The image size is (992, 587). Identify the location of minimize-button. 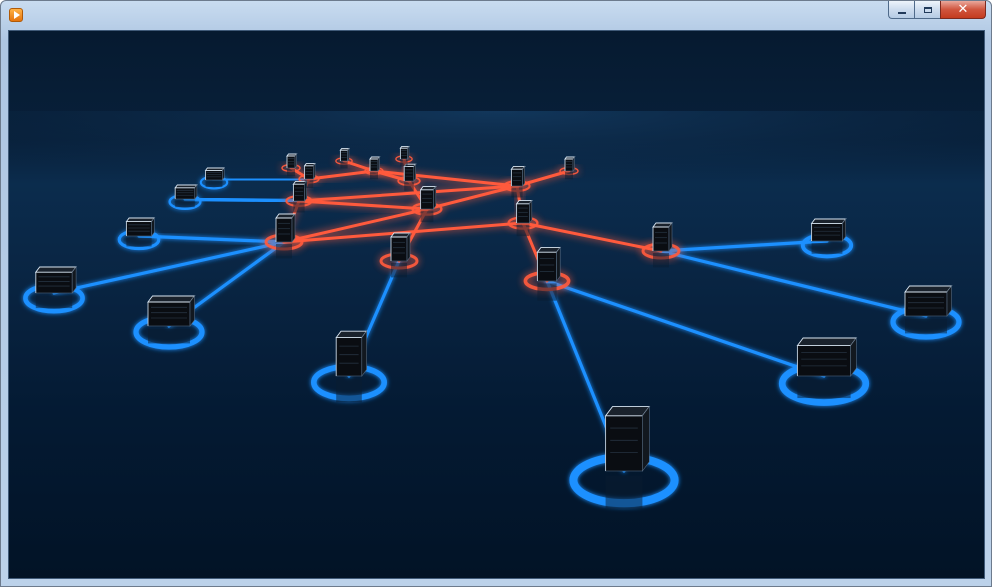
(901, 10).